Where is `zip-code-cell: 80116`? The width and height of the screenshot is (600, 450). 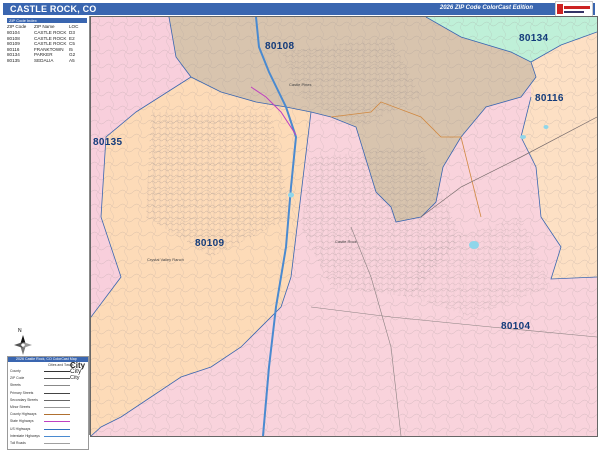
zip-code-cell: 80116 is located at coordinates (13, 49).